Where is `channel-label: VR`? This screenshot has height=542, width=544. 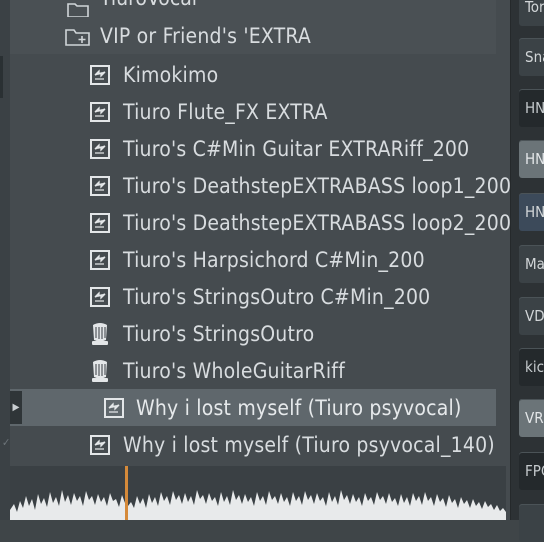 channel-label: VR is located at coordinates (534, 418).